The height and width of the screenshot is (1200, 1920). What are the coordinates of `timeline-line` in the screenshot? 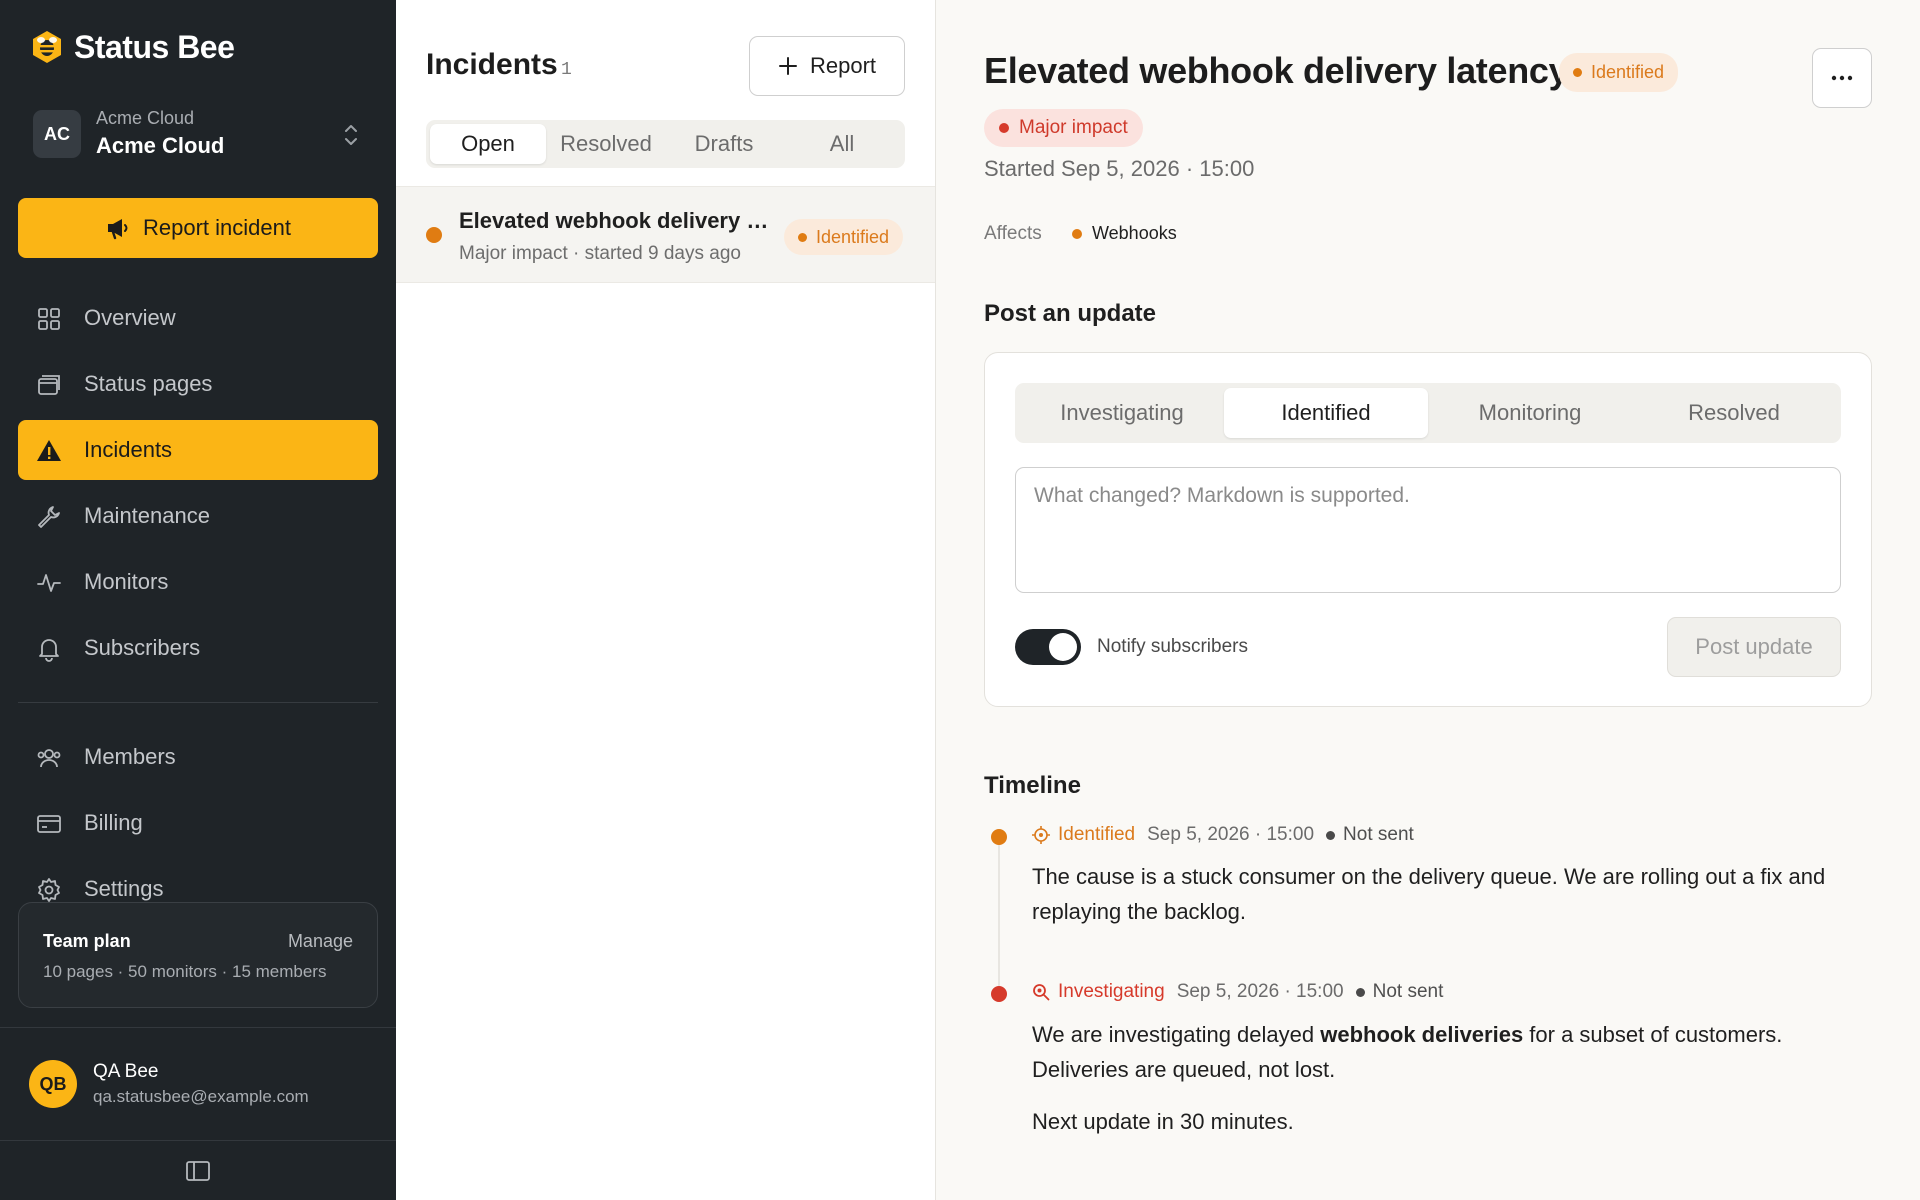 It's located at (999, 920).